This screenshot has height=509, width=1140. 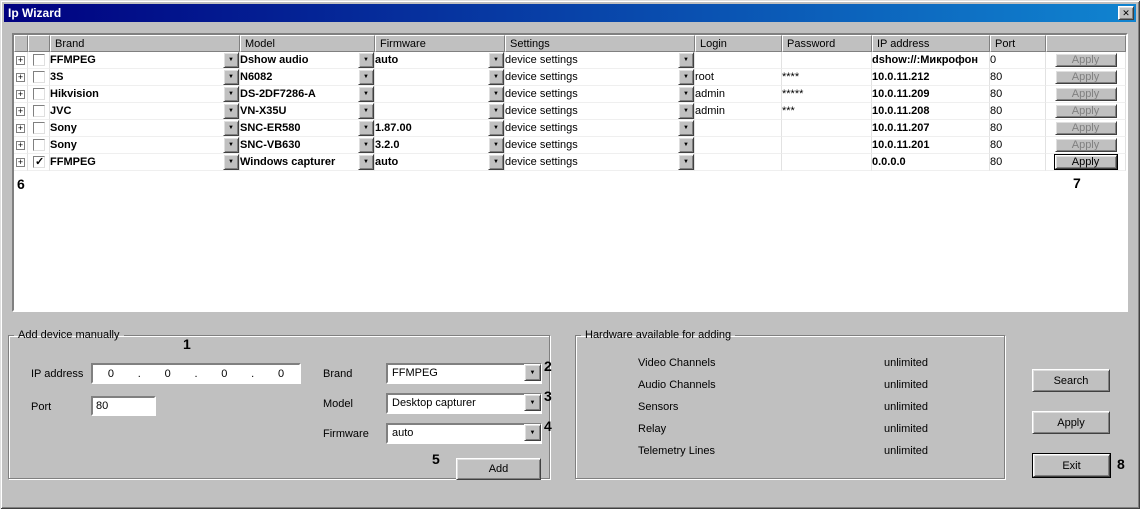 What do you see at coordinates (600, 43) in the screenshot?
I see `col-header-settings: Settings` at bounding box center [600, 43].